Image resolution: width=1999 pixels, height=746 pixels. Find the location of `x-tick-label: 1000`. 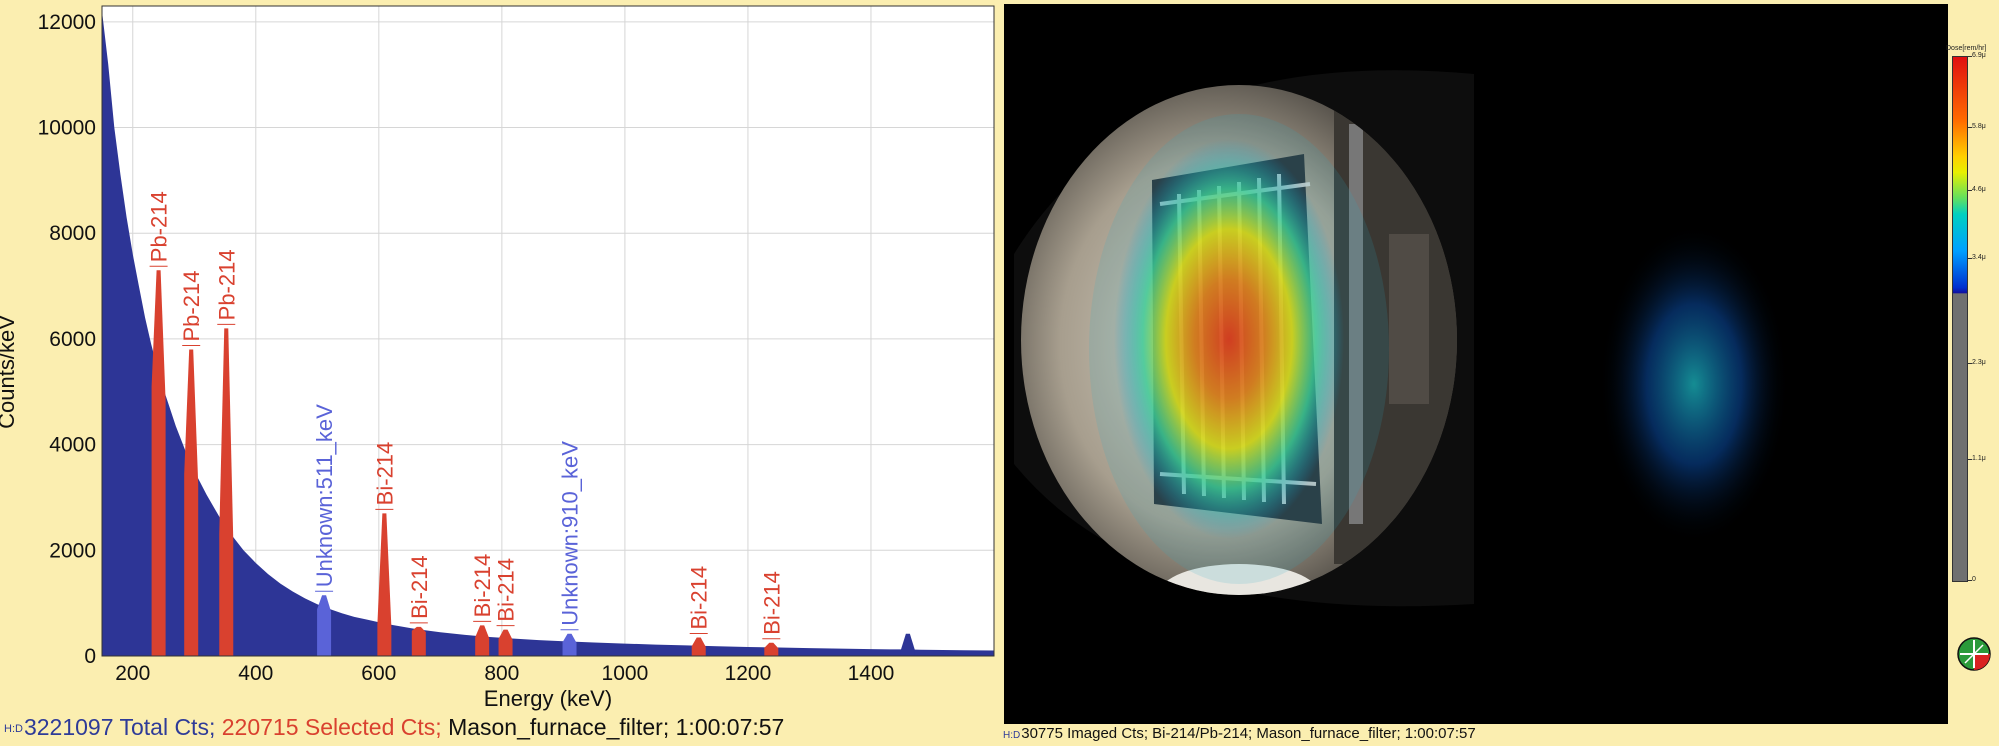

x-tick-label: 1000 is located at coordinates (625, 673).